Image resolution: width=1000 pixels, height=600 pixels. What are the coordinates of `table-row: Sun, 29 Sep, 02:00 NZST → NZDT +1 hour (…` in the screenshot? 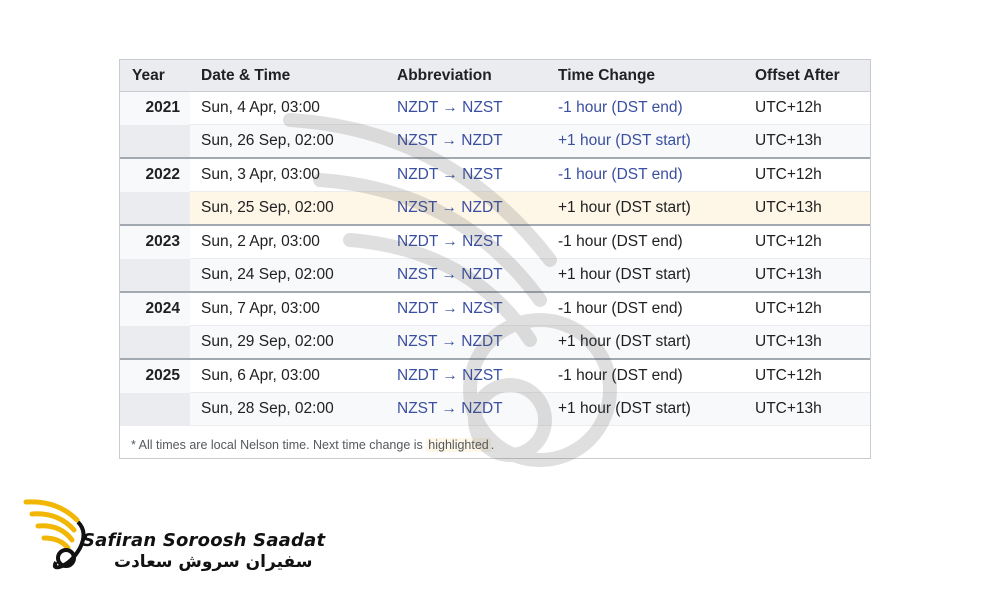 It's located at (495, 342).